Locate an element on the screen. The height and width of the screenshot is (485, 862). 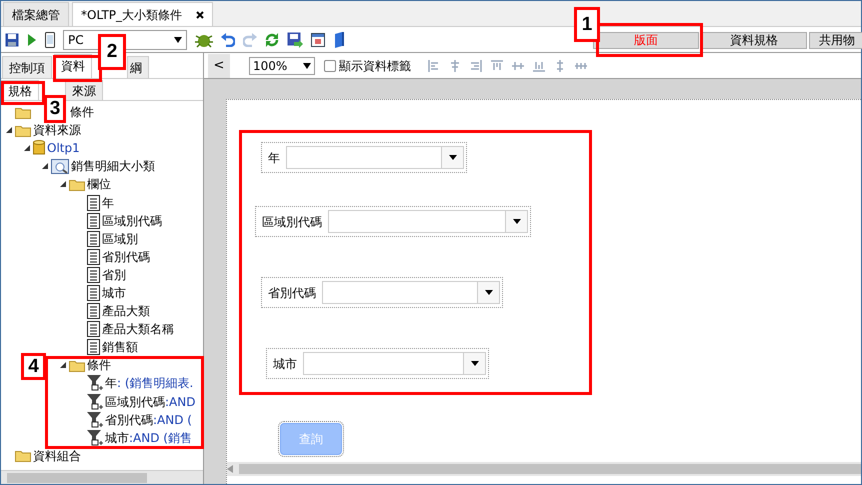
phone-icon is located at coordinates (50, 40).